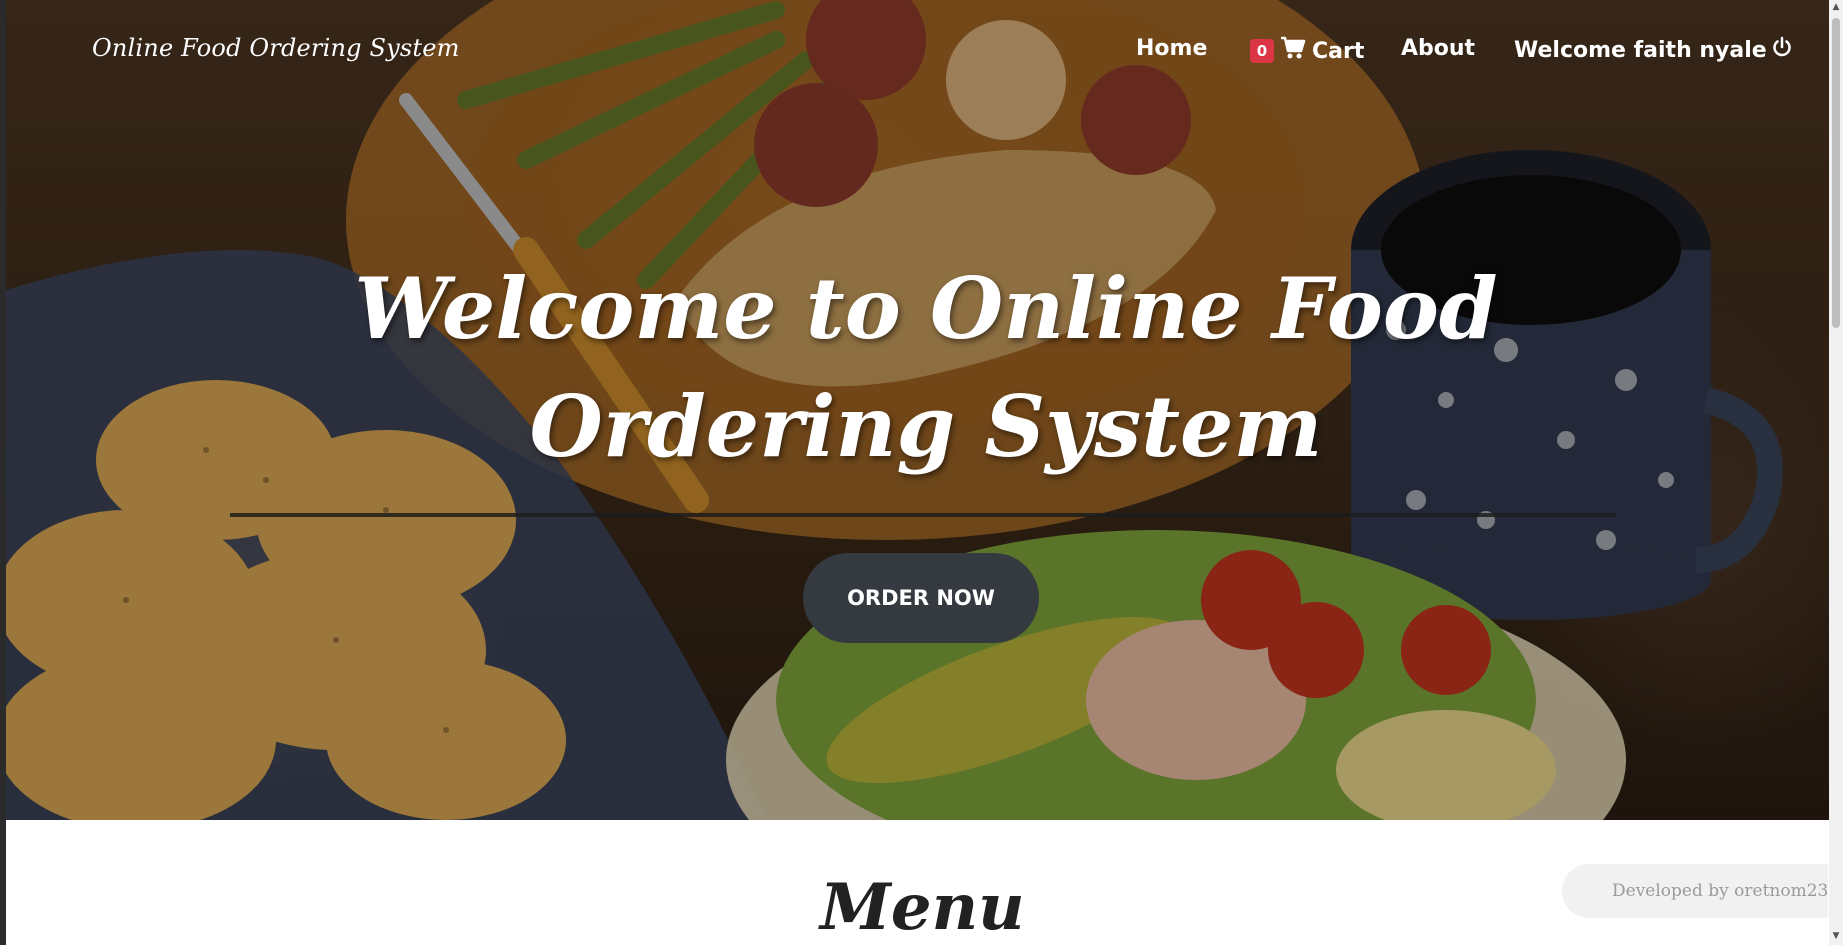  What do you see at coordinates (1782, 50) in the screenshot?
I see `power-icon` at bounding box center [1782, 50].